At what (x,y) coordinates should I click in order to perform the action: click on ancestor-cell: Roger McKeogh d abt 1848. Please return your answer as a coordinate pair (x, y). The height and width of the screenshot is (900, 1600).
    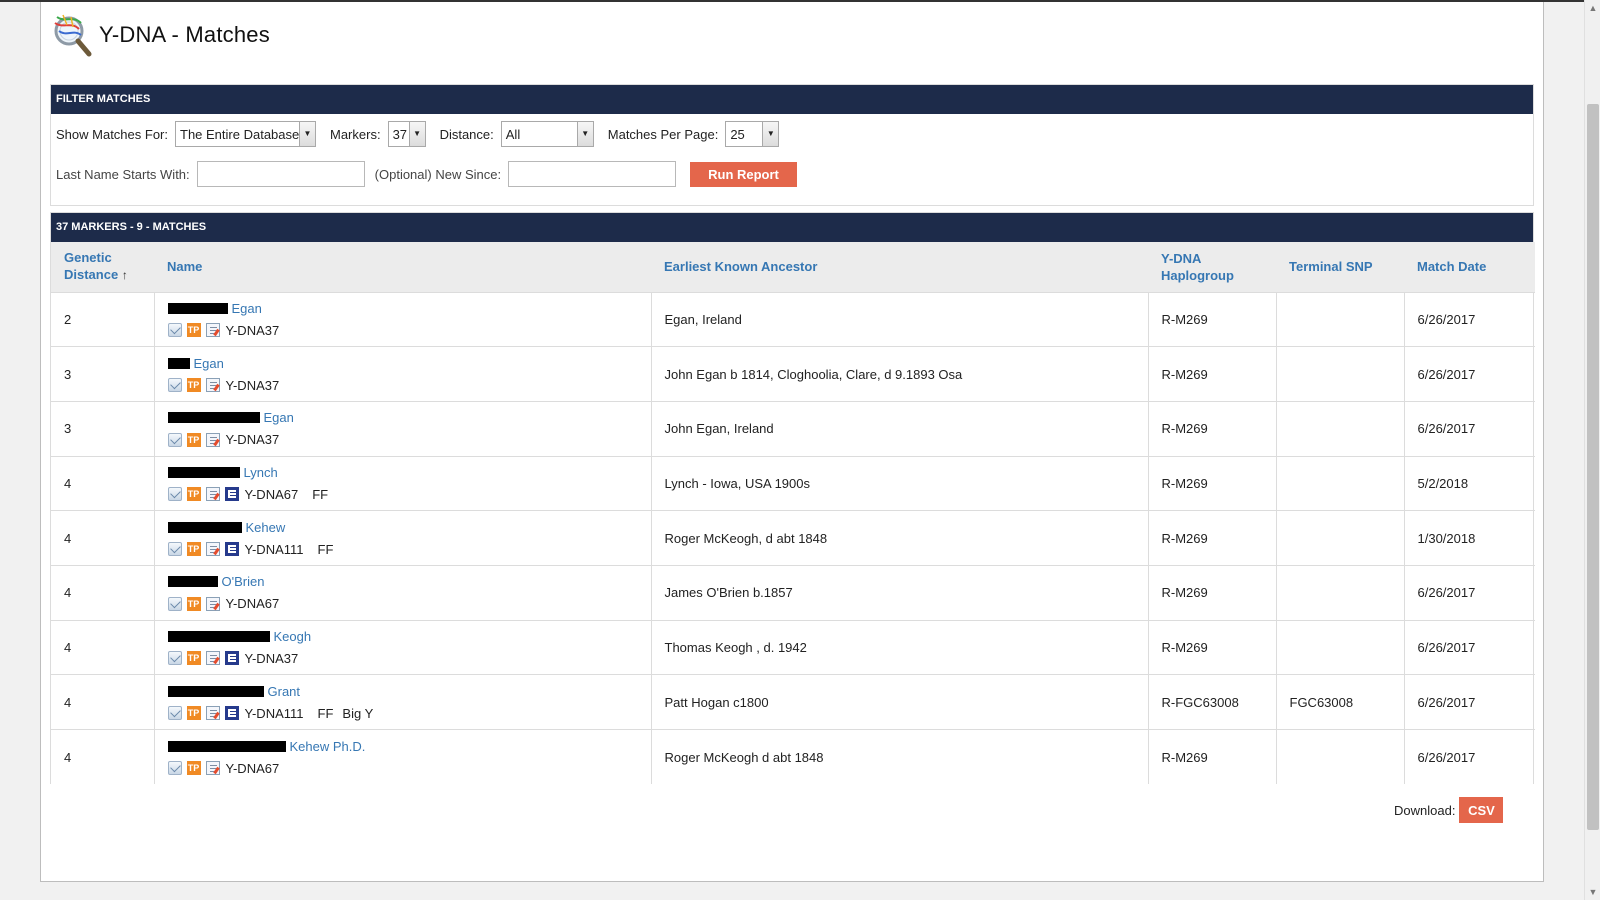
    Looking at the image, I should click on (899, 757).